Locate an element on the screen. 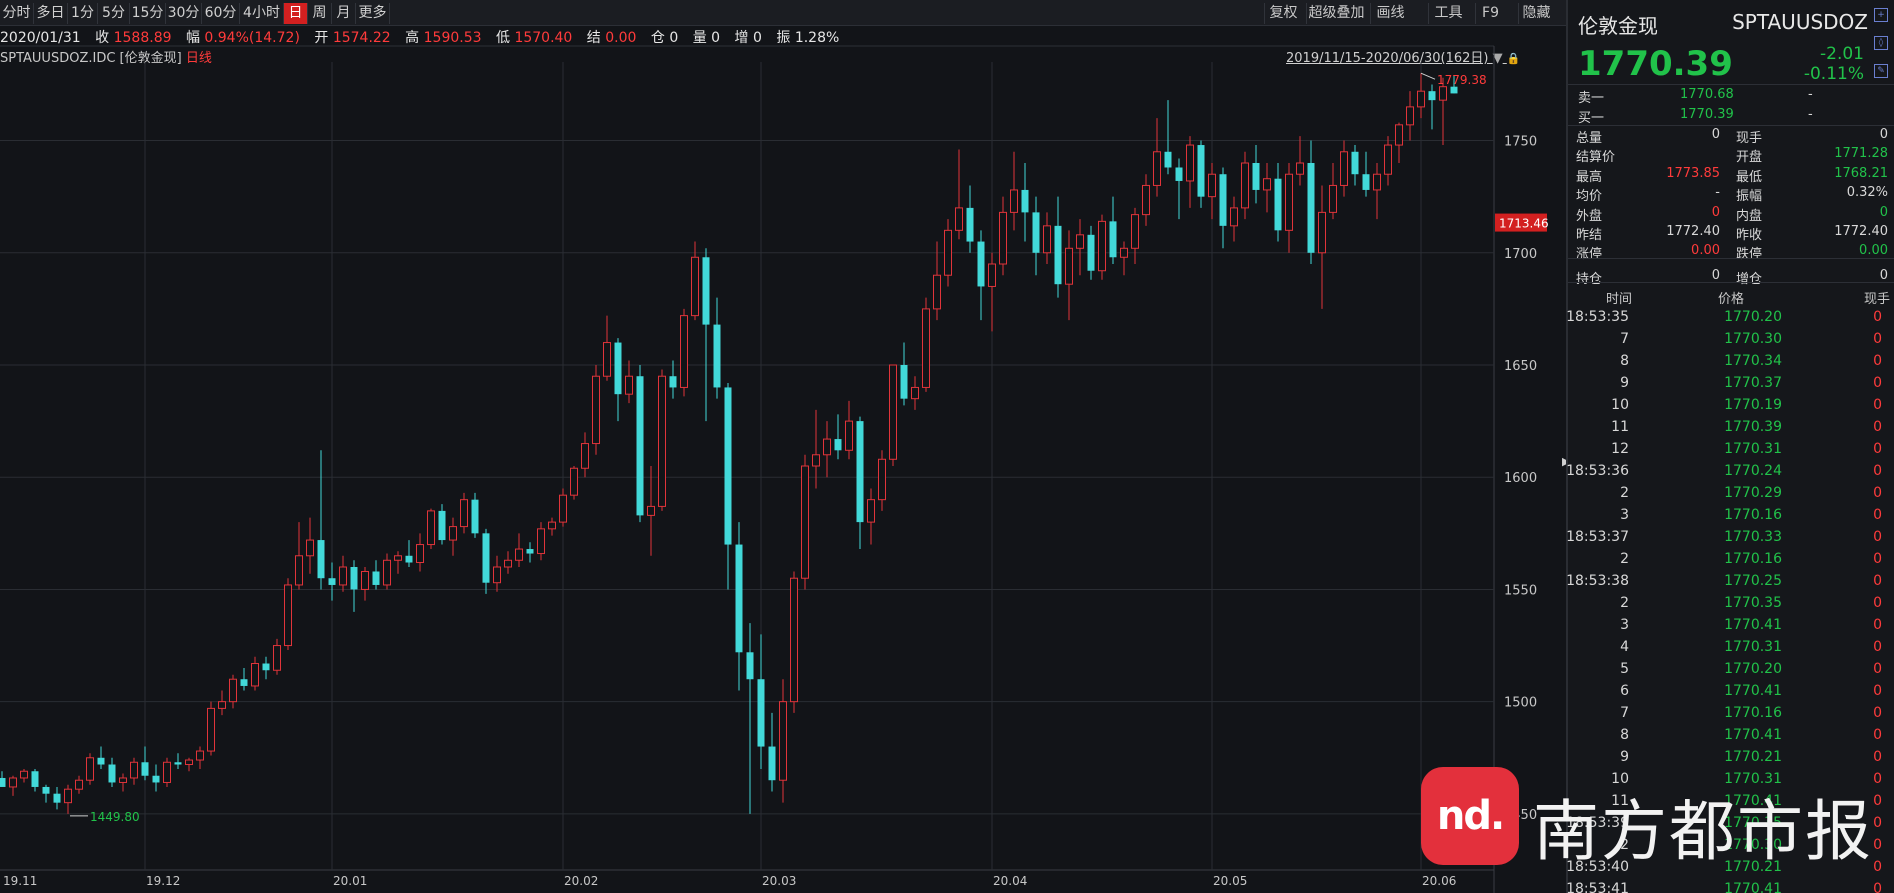 The image size is (1894, 893). edit-icon: ✎ is located at coordinates (1881, 71).